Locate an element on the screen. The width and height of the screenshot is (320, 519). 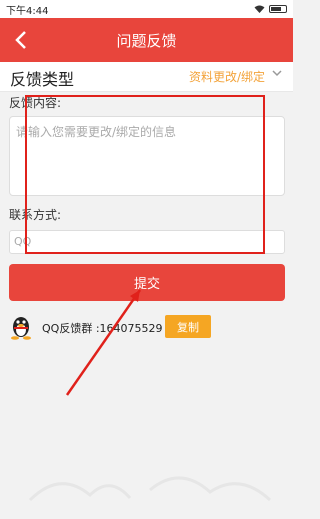
qq-penguin-icon is located at coordinates (21, 328).